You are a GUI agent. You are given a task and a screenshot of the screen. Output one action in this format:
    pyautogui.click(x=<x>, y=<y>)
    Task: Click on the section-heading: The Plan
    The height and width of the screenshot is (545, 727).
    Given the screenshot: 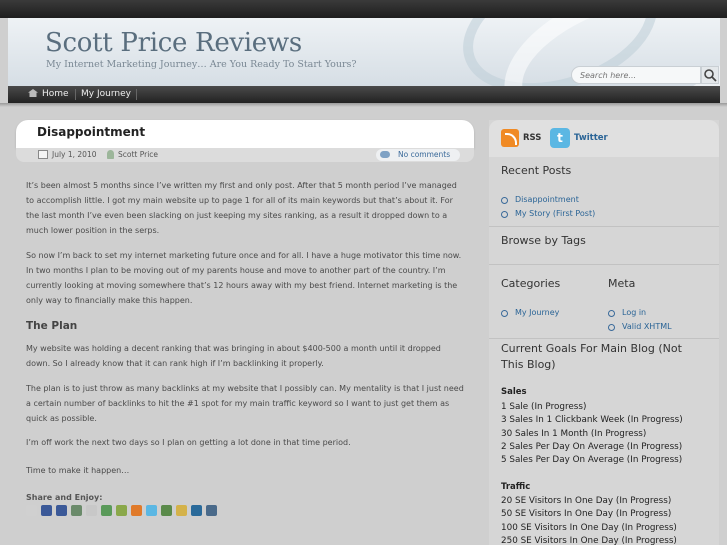 What is the action you would take?
    pyautogui.click(x=52, y=326)
    